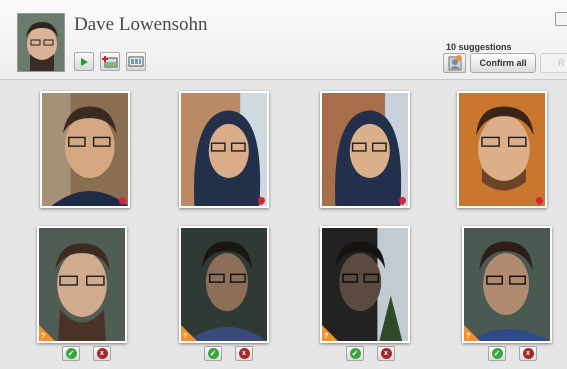 Image resolution: width=567 pixels, height=369 pixels. What do you see at coordinates (561, 19) in the screenshot?
I see `panel-corner-button` at bounding box center [561, 19].